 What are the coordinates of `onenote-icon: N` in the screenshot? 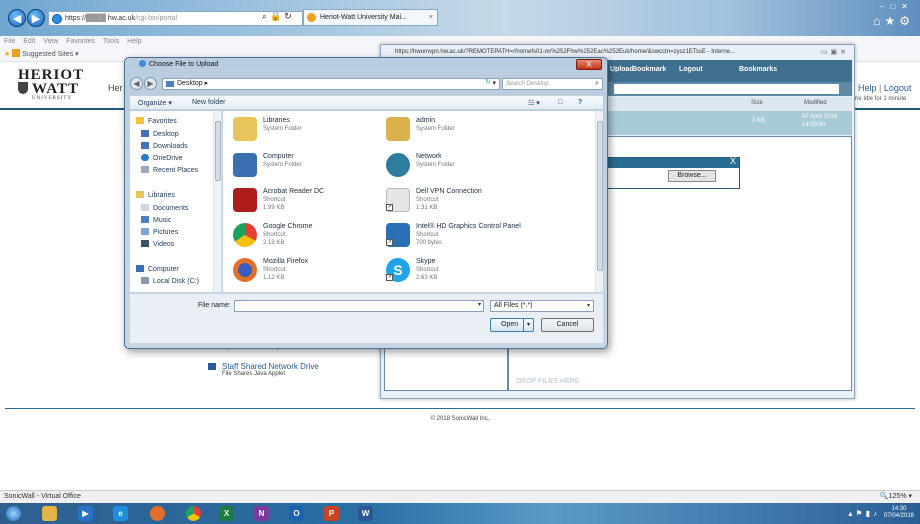 It's located at (261, 513).